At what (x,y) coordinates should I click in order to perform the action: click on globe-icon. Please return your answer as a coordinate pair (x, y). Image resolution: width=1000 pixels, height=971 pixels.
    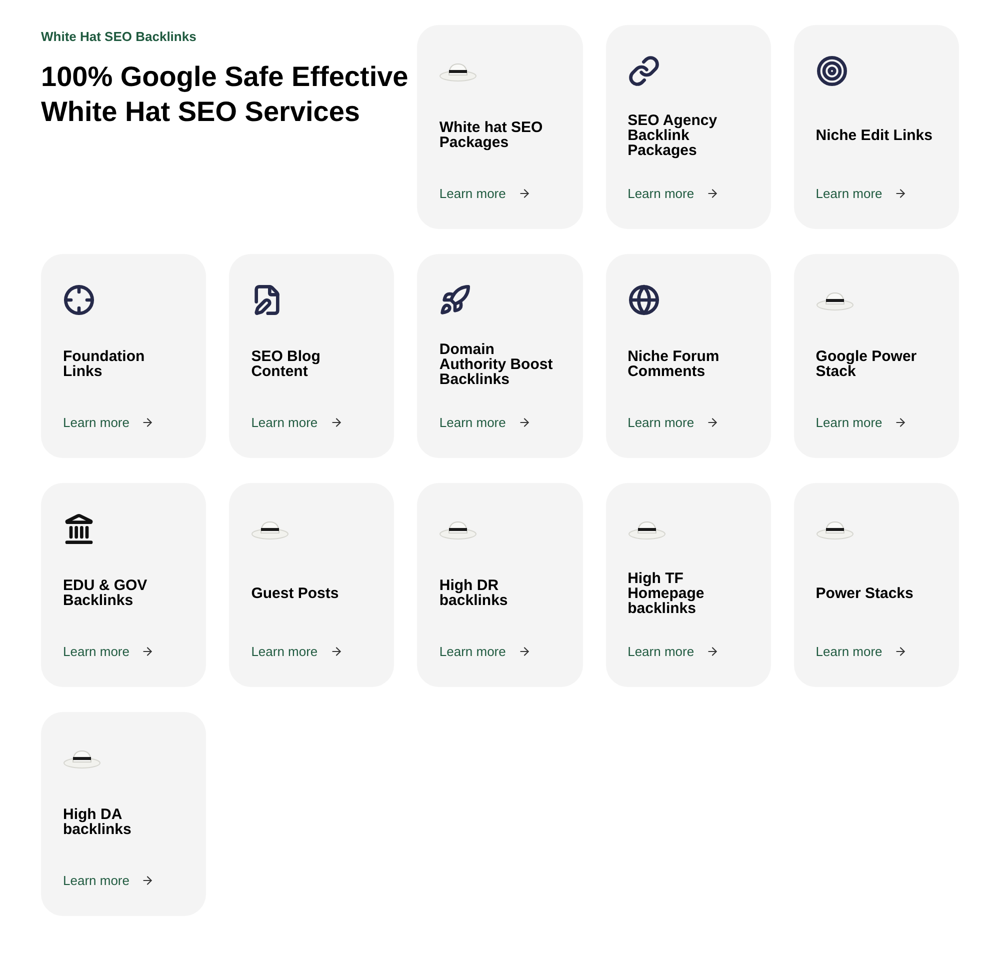
    Looking at the image, I should click on (644, 300).